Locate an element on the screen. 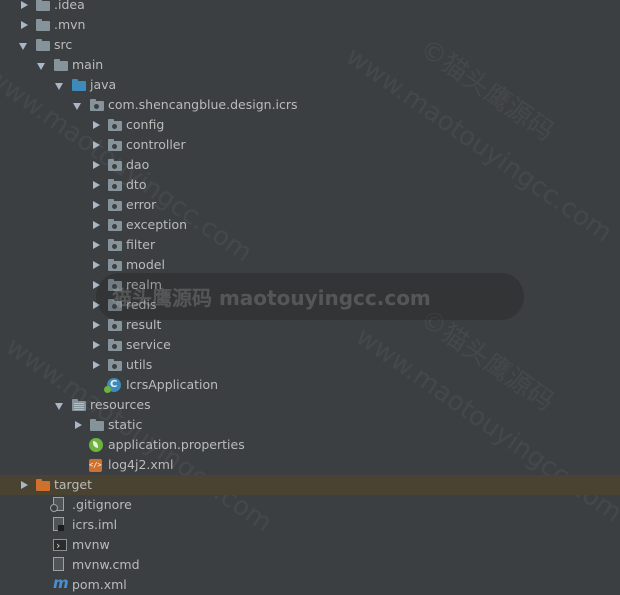 The image size is (620, 595). tree-row: error is located at coordinates (310, 205).